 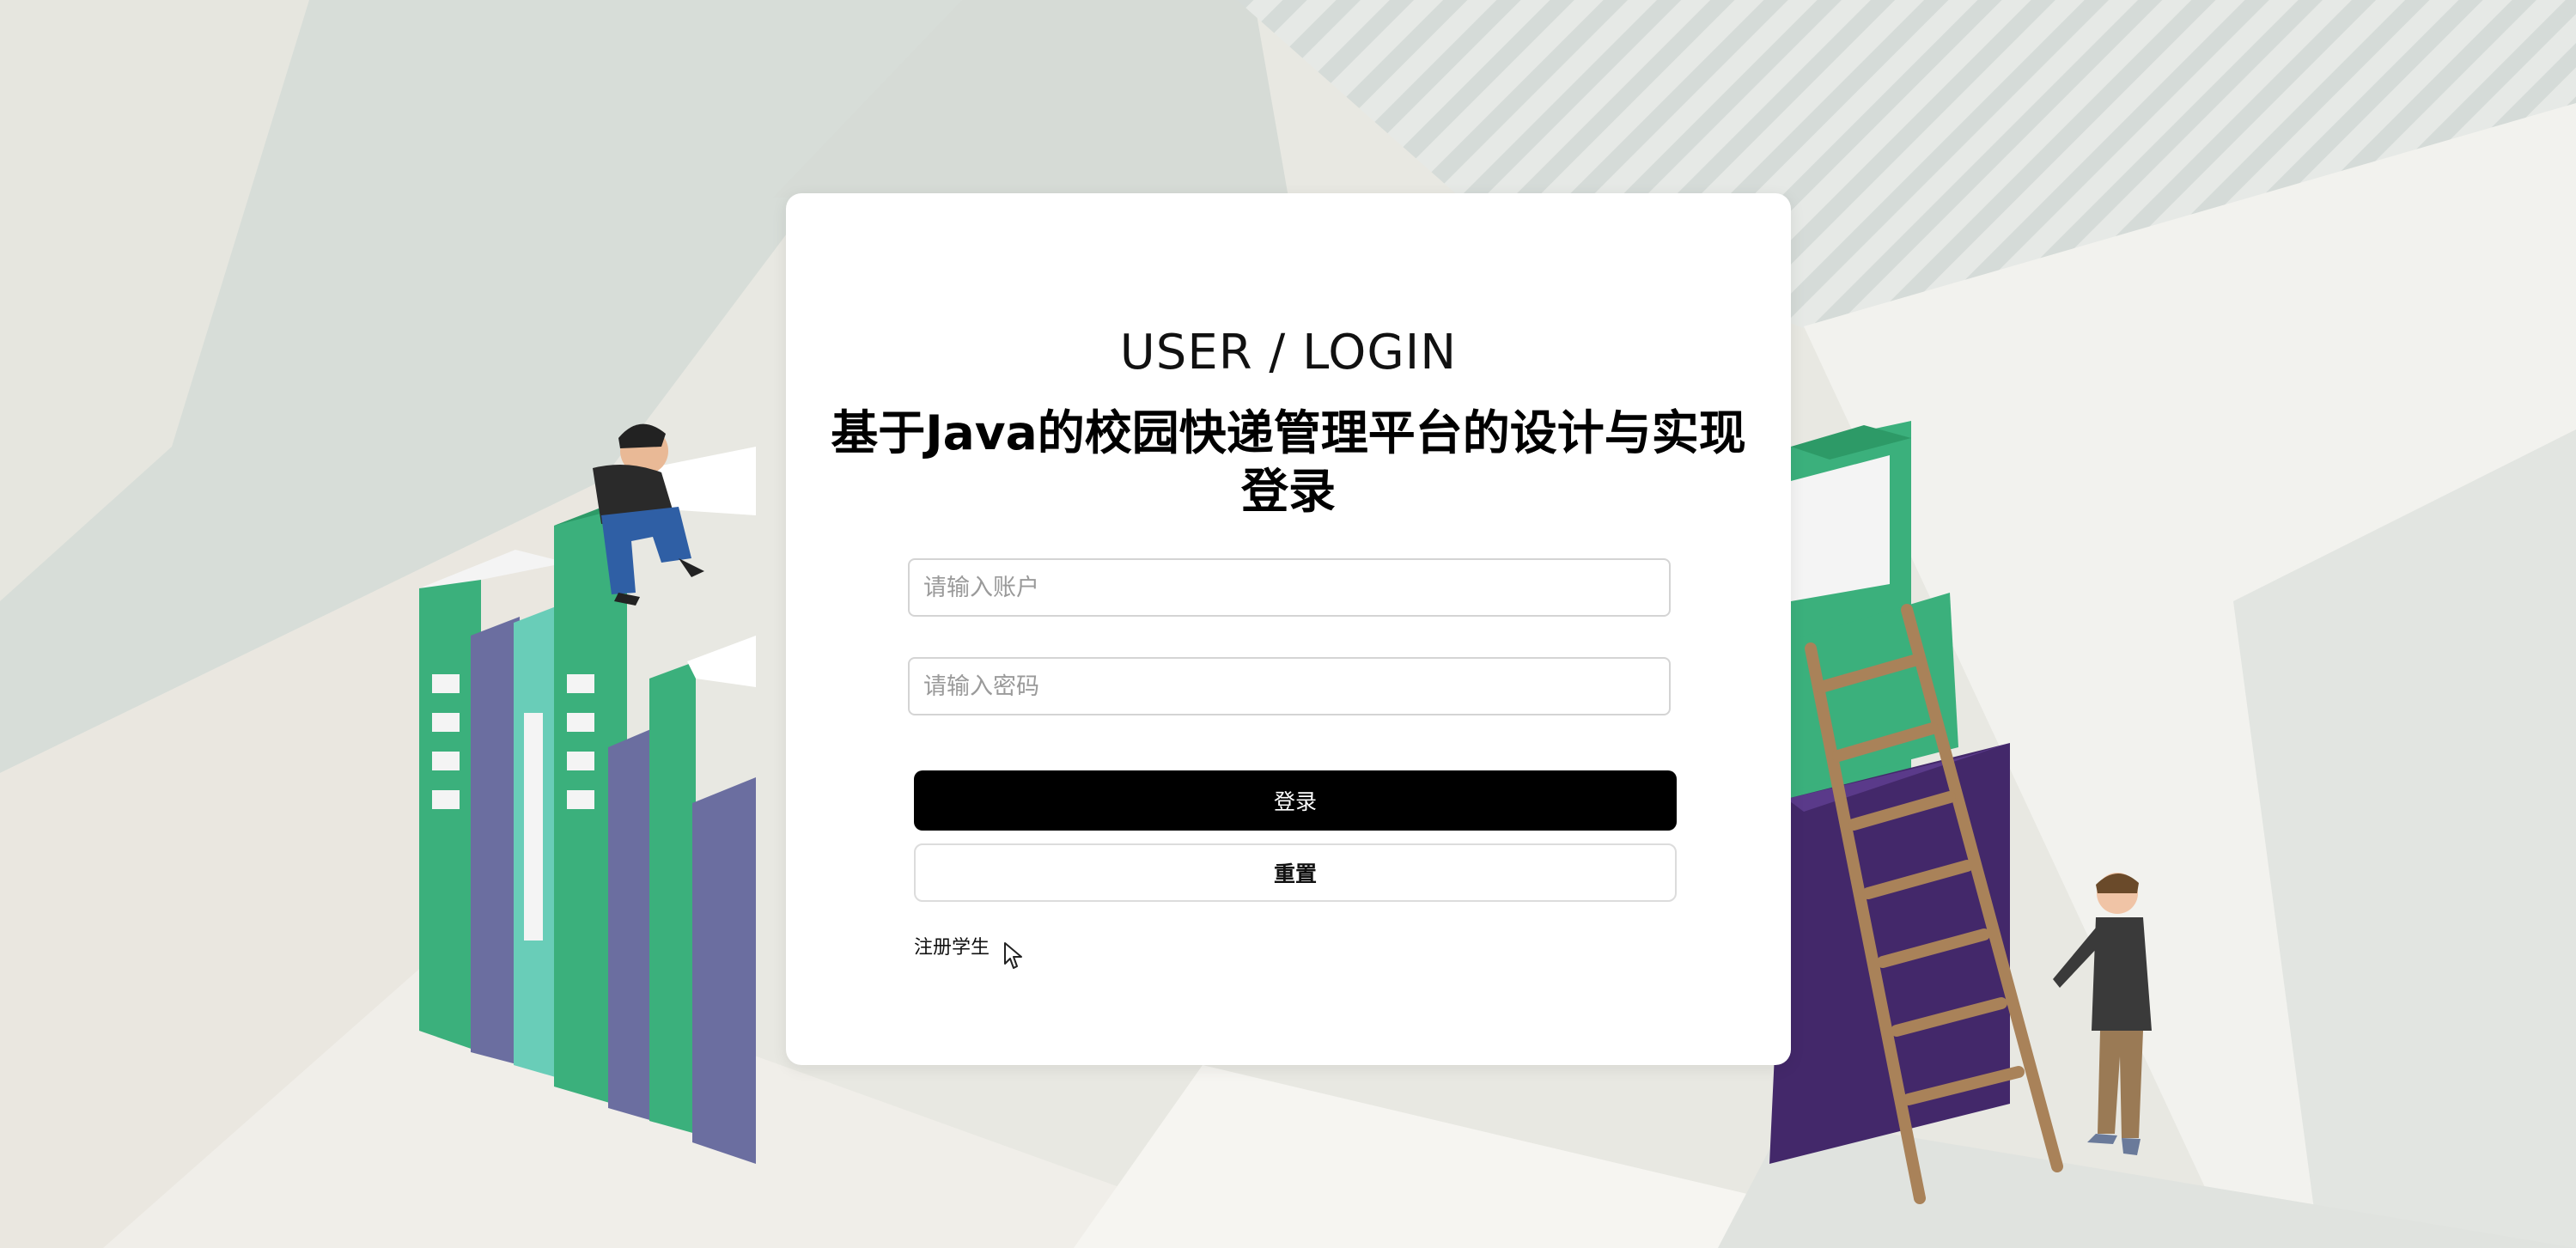 I want to click on system-title-line-2: 登录, so click(x=1288, y=491).